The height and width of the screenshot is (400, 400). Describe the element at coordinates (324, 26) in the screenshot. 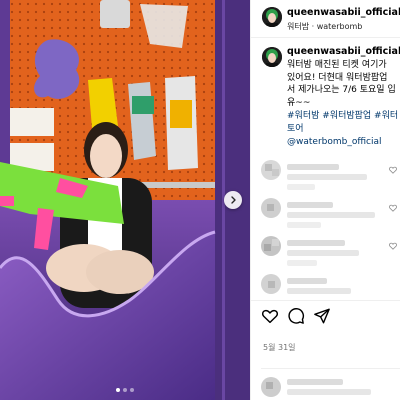

I see `post-location: 워터밤 · waterbomb` at that location.